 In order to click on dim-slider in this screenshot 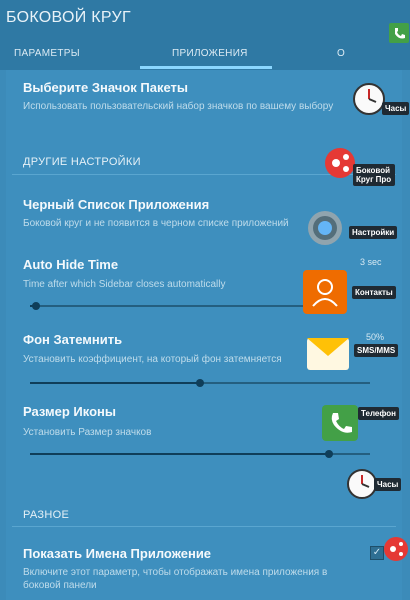, I will do `click(200, 383)`.